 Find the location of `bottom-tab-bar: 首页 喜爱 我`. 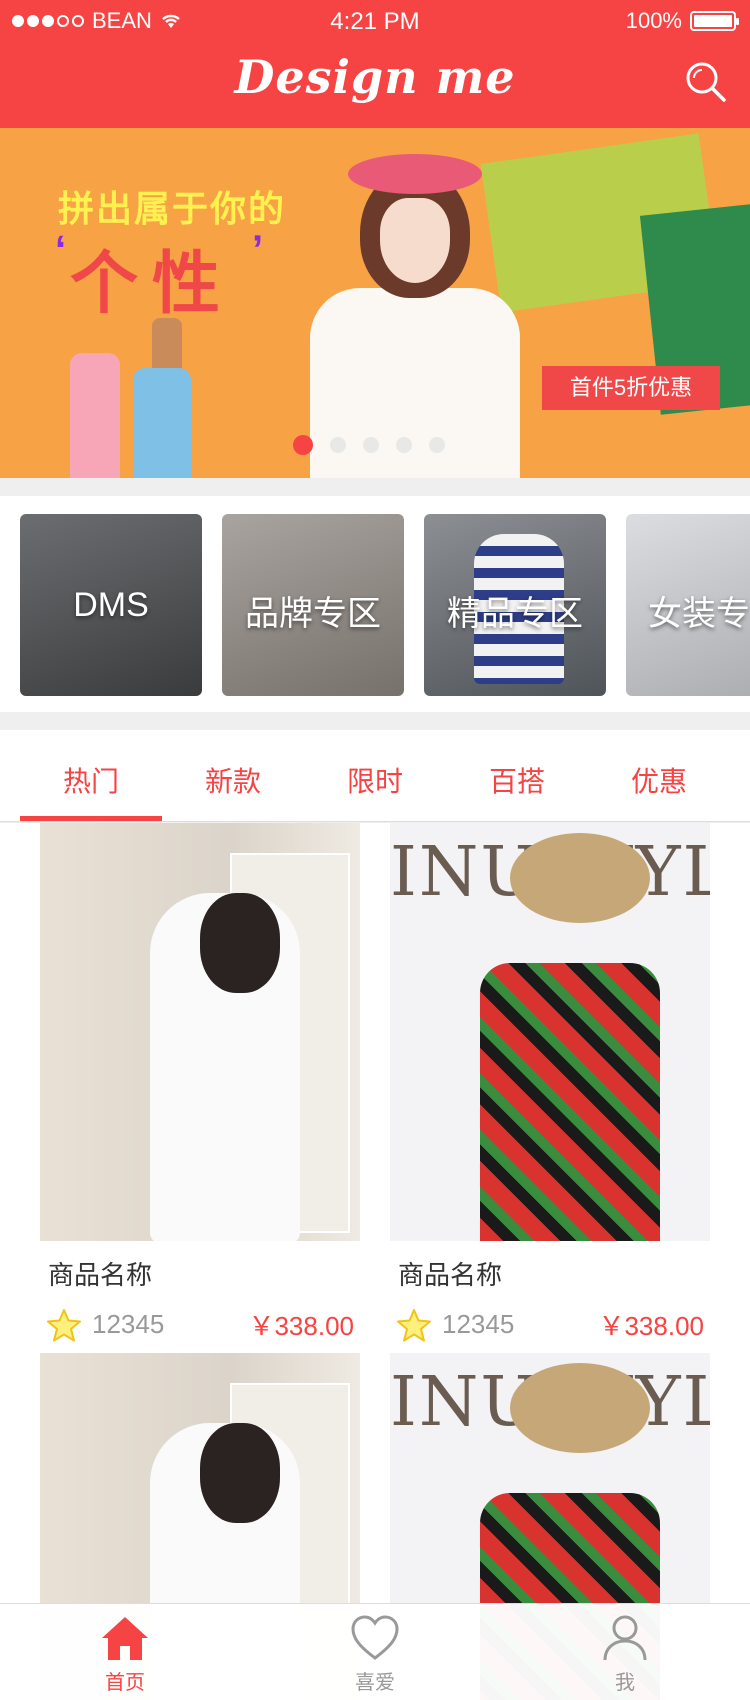

bottom-tab-bar: 首页 喜爱 我 is located at coordinates (375, 1651).